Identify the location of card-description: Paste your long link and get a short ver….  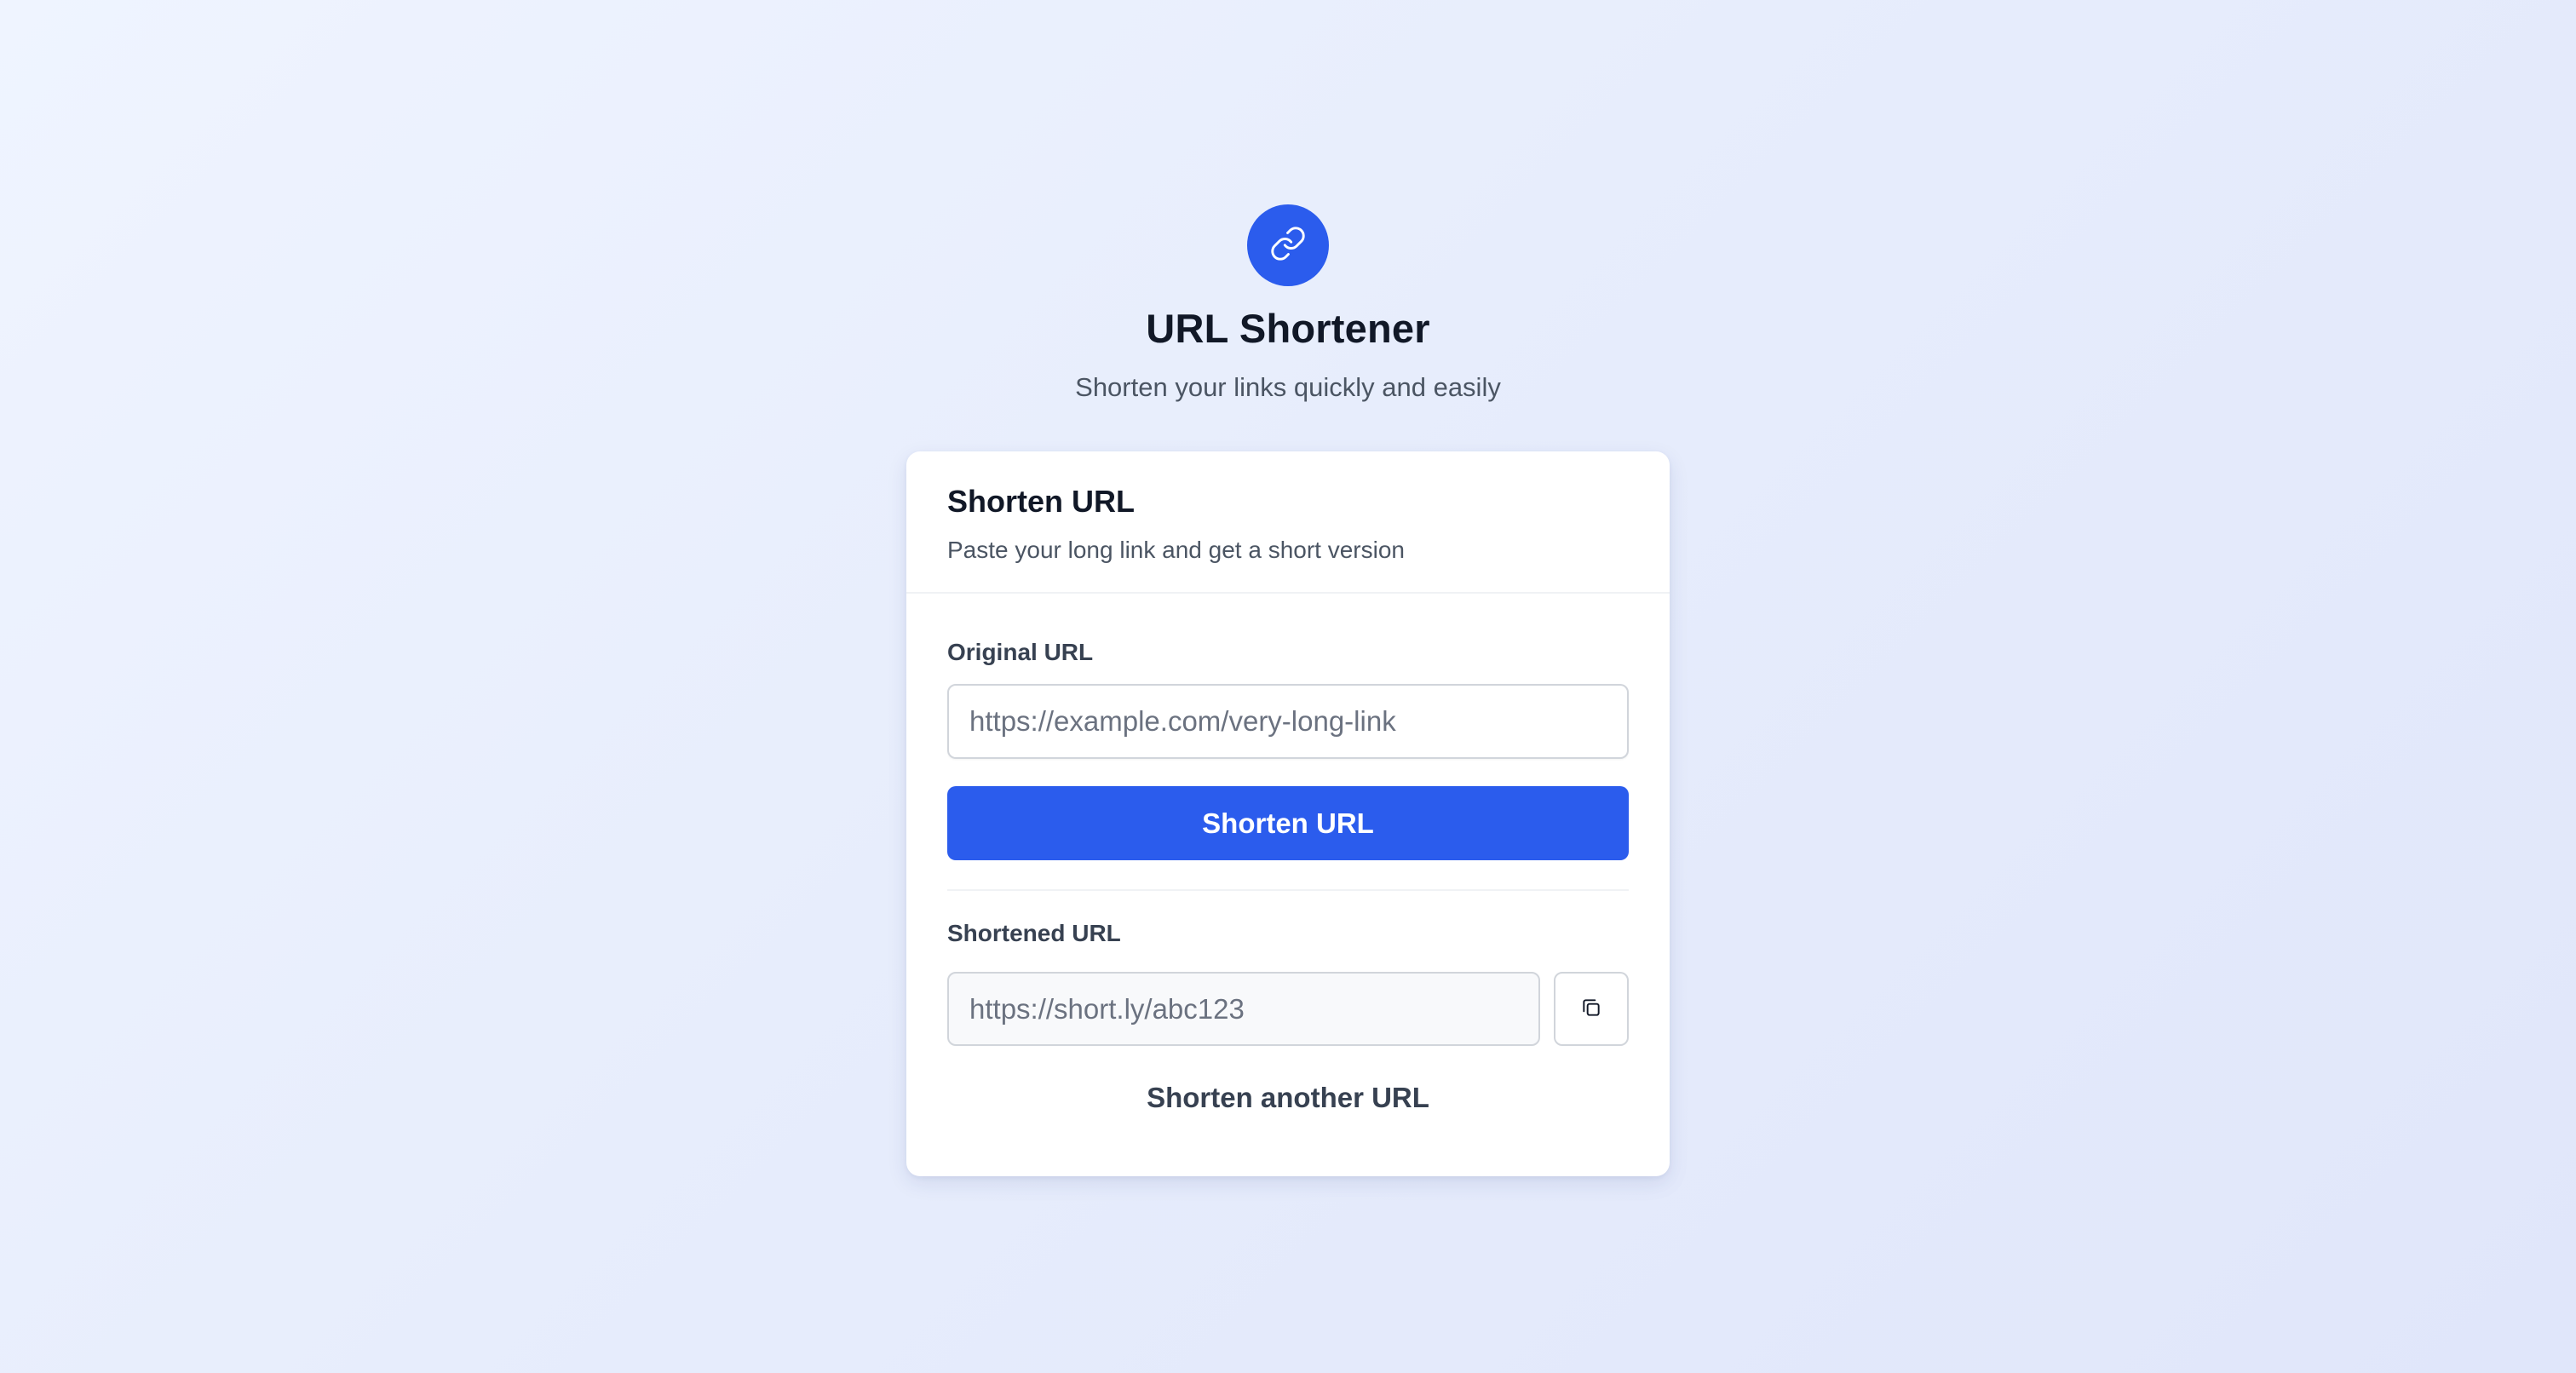
(1176, 550).